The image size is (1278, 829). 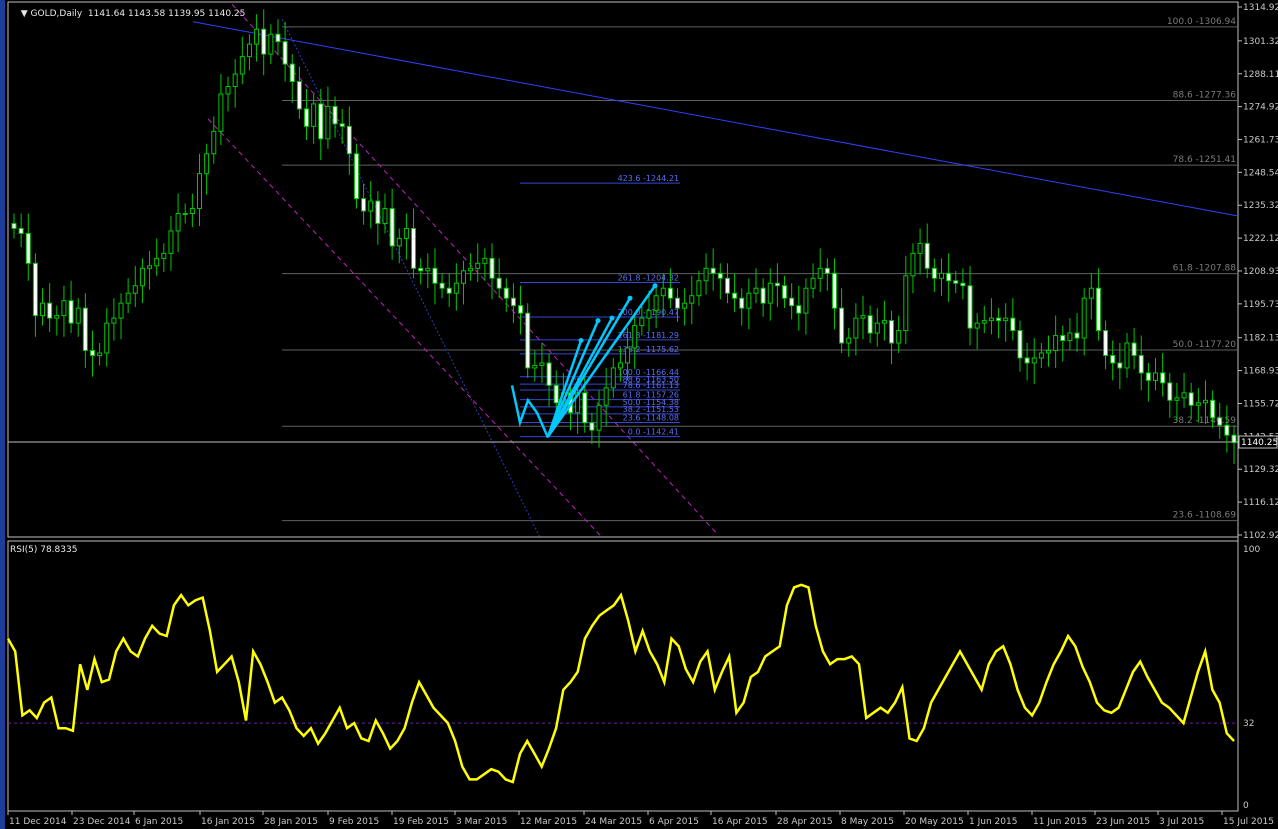 I want to click on time-tick-label: 3 Mar 2015, so click(x=481, y=822).